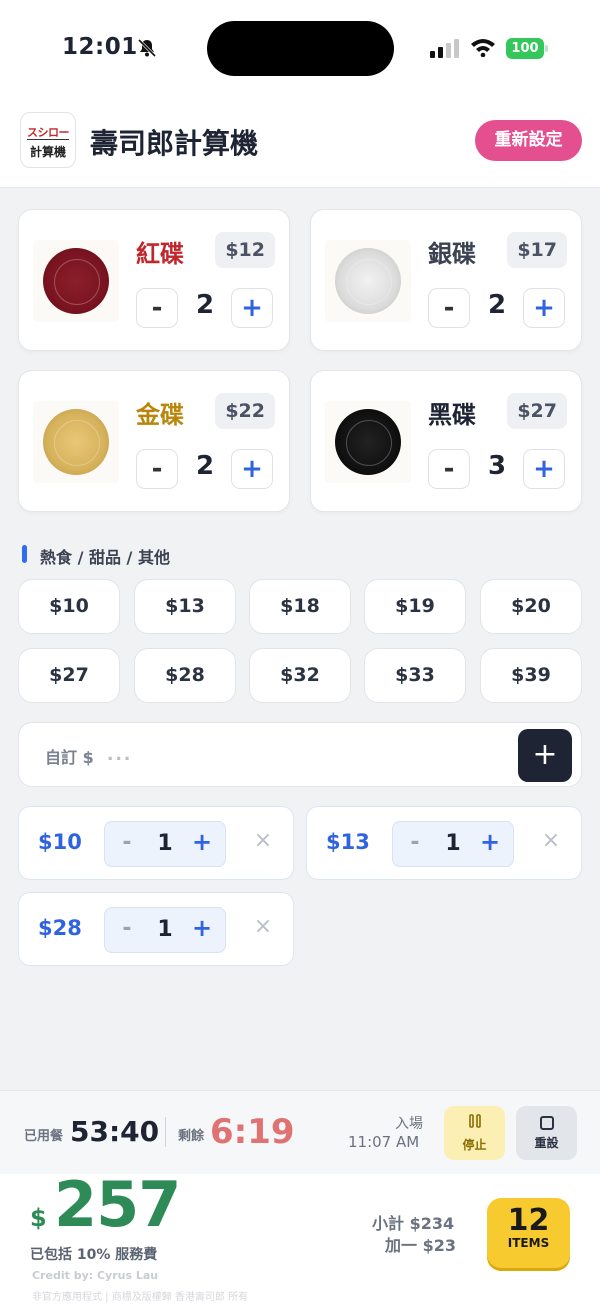 The width and height of the screenshot is (600, 1306). Describe the element at coordinates (44, 1136) in the screenshot. I see `used-label: 已用餐` at that location.